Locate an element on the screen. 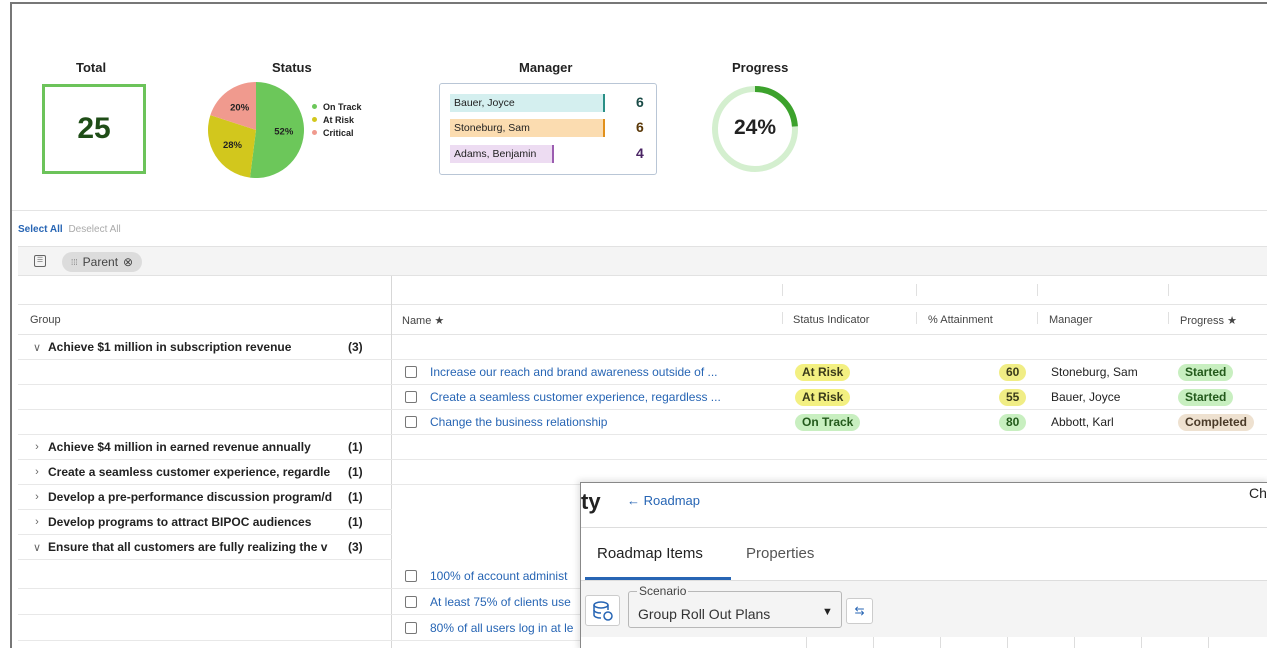 The height and width of the screenshot is (648, 1267). column-header-group: Group is located at coordinates (45, 320).